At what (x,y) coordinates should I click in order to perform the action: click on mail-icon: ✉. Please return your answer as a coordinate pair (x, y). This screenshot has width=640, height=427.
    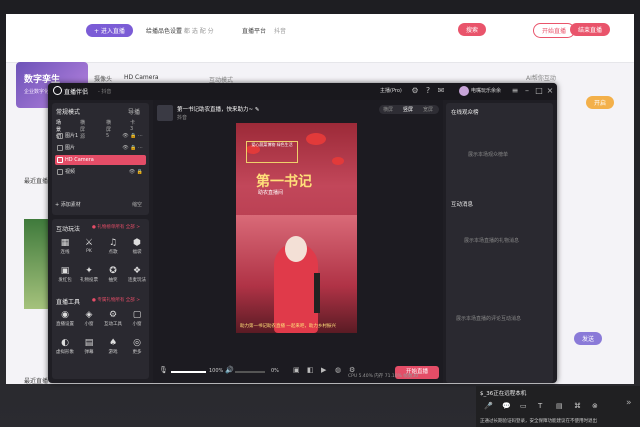
    Looking at the image, I should click on (441, 91).